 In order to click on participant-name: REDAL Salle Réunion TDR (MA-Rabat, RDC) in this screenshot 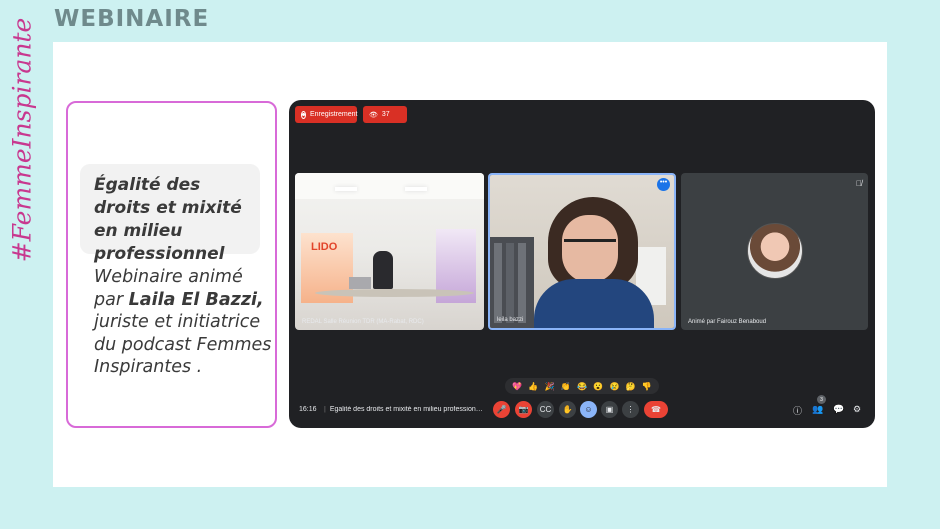, I will do `click(363, 322)`.